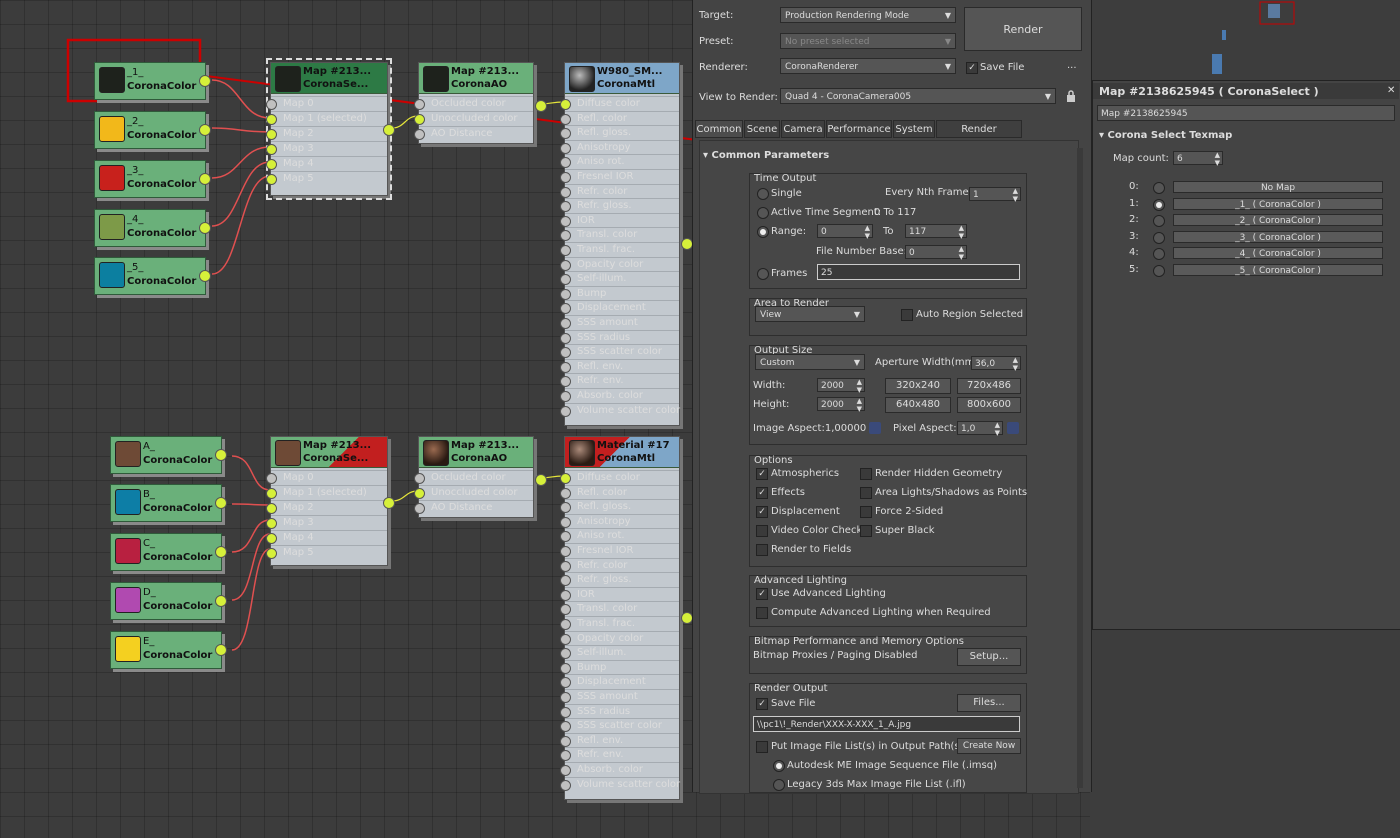 The image size is (1400, 838). What do you see at coordinates (473, 133) in the screenshot?
I see `ao-slot: AO Distance` at bounding box center [473, 133].